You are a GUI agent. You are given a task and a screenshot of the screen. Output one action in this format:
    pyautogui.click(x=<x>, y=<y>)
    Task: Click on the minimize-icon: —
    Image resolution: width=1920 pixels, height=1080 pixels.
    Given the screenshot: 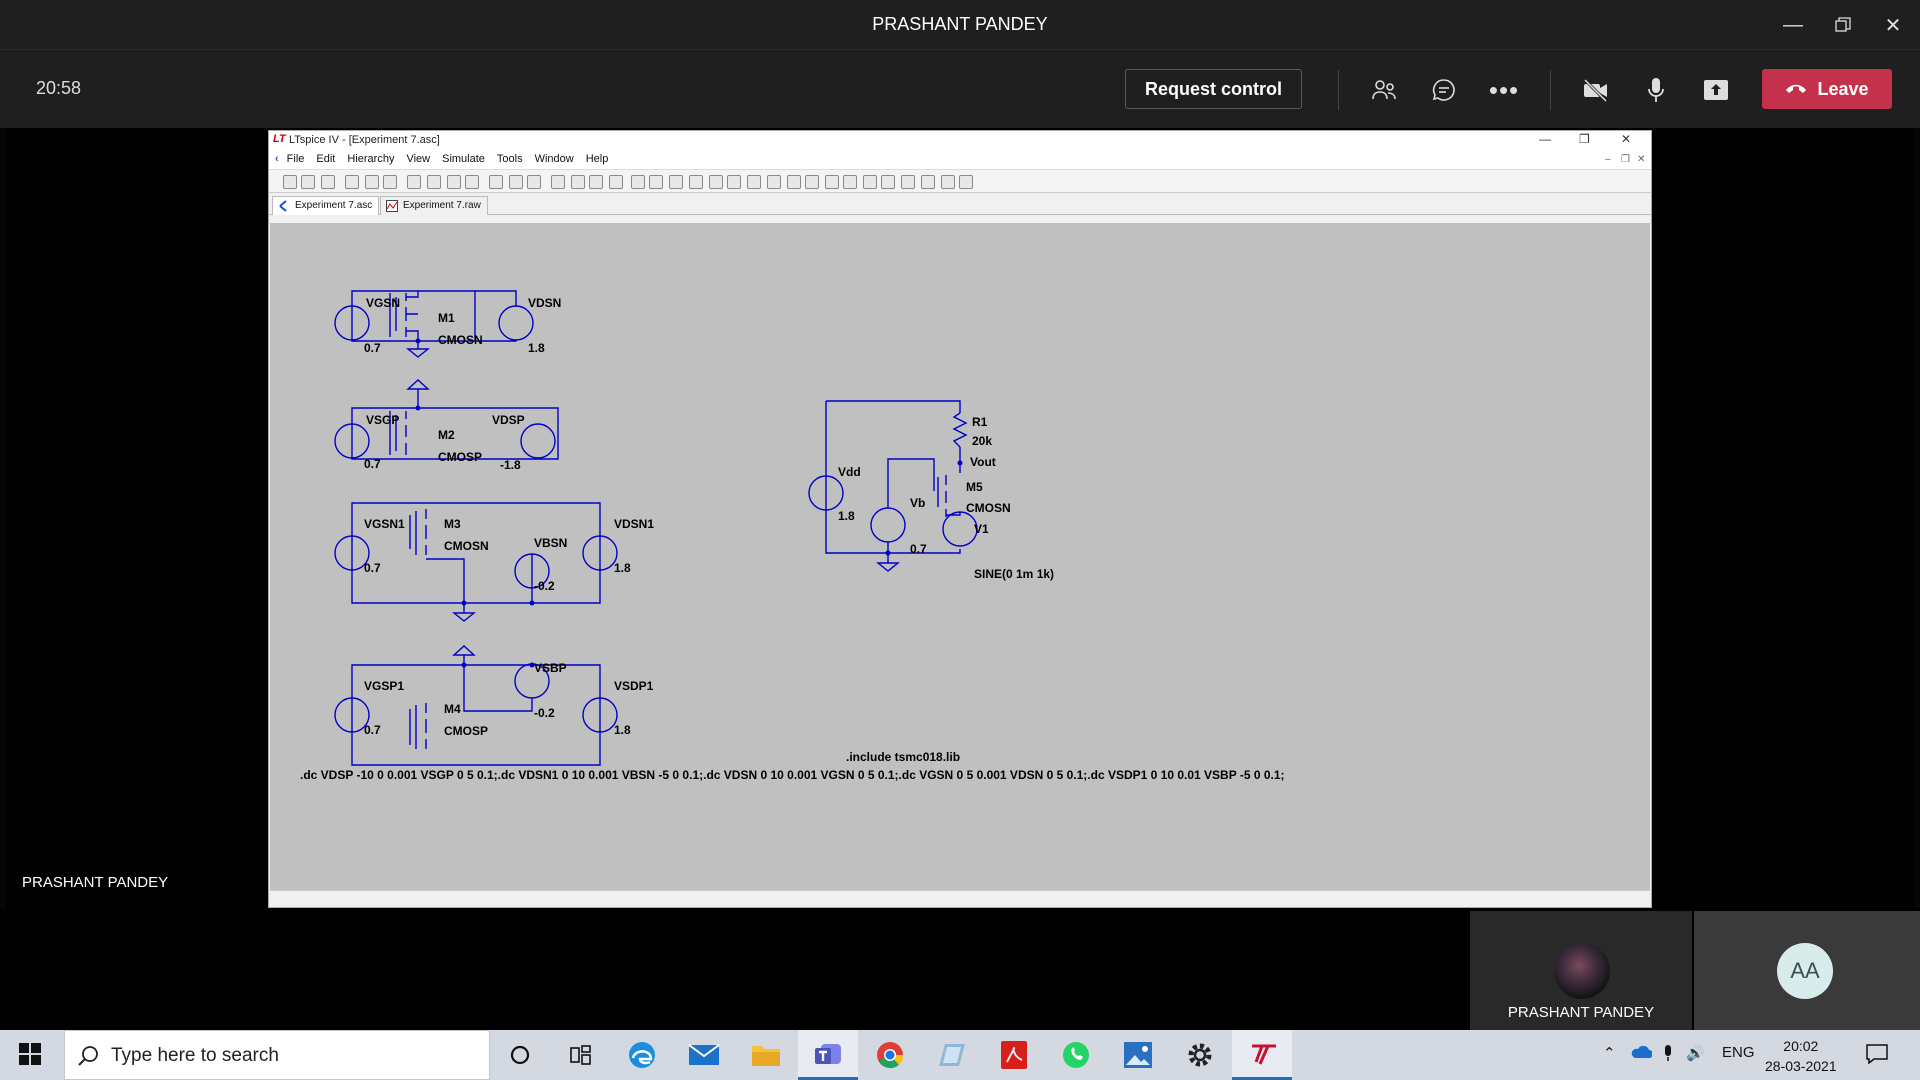 What is the action you would take?
    pyautogui.click(x=1793, y=25)
    